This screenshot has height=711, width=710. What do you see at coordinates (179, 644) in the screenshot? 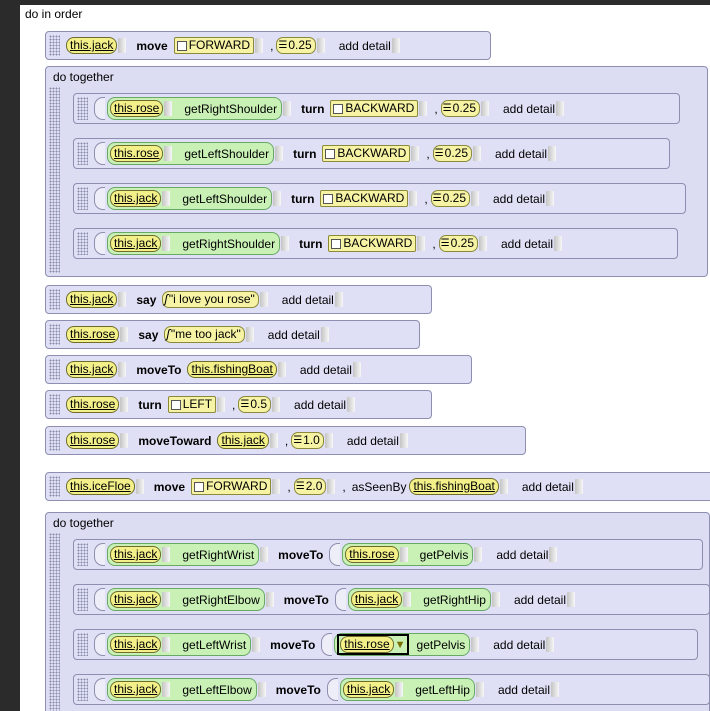
I see `getter-expression: this.jack getLeftWrist` at bounding box center [179, 644].